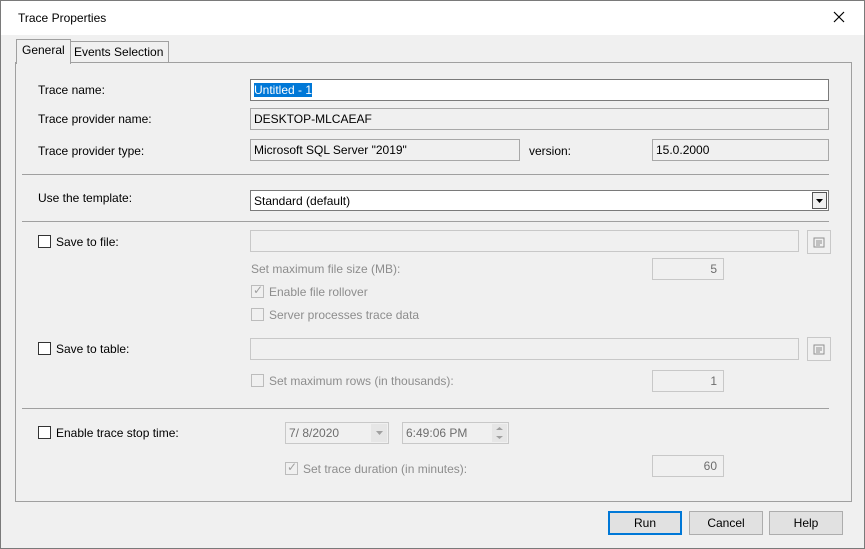  I want to click on save-to-file-browse-button, so click(819, 242).